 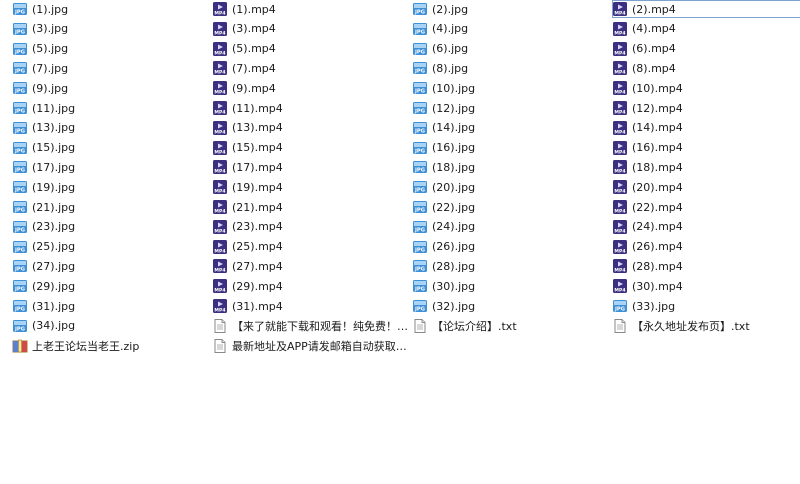 What do you see at coordinates (510, 306) in the screenshot?
I see `file-item-jpg: JPG (32).jpg` at bounding box center [510, 306].